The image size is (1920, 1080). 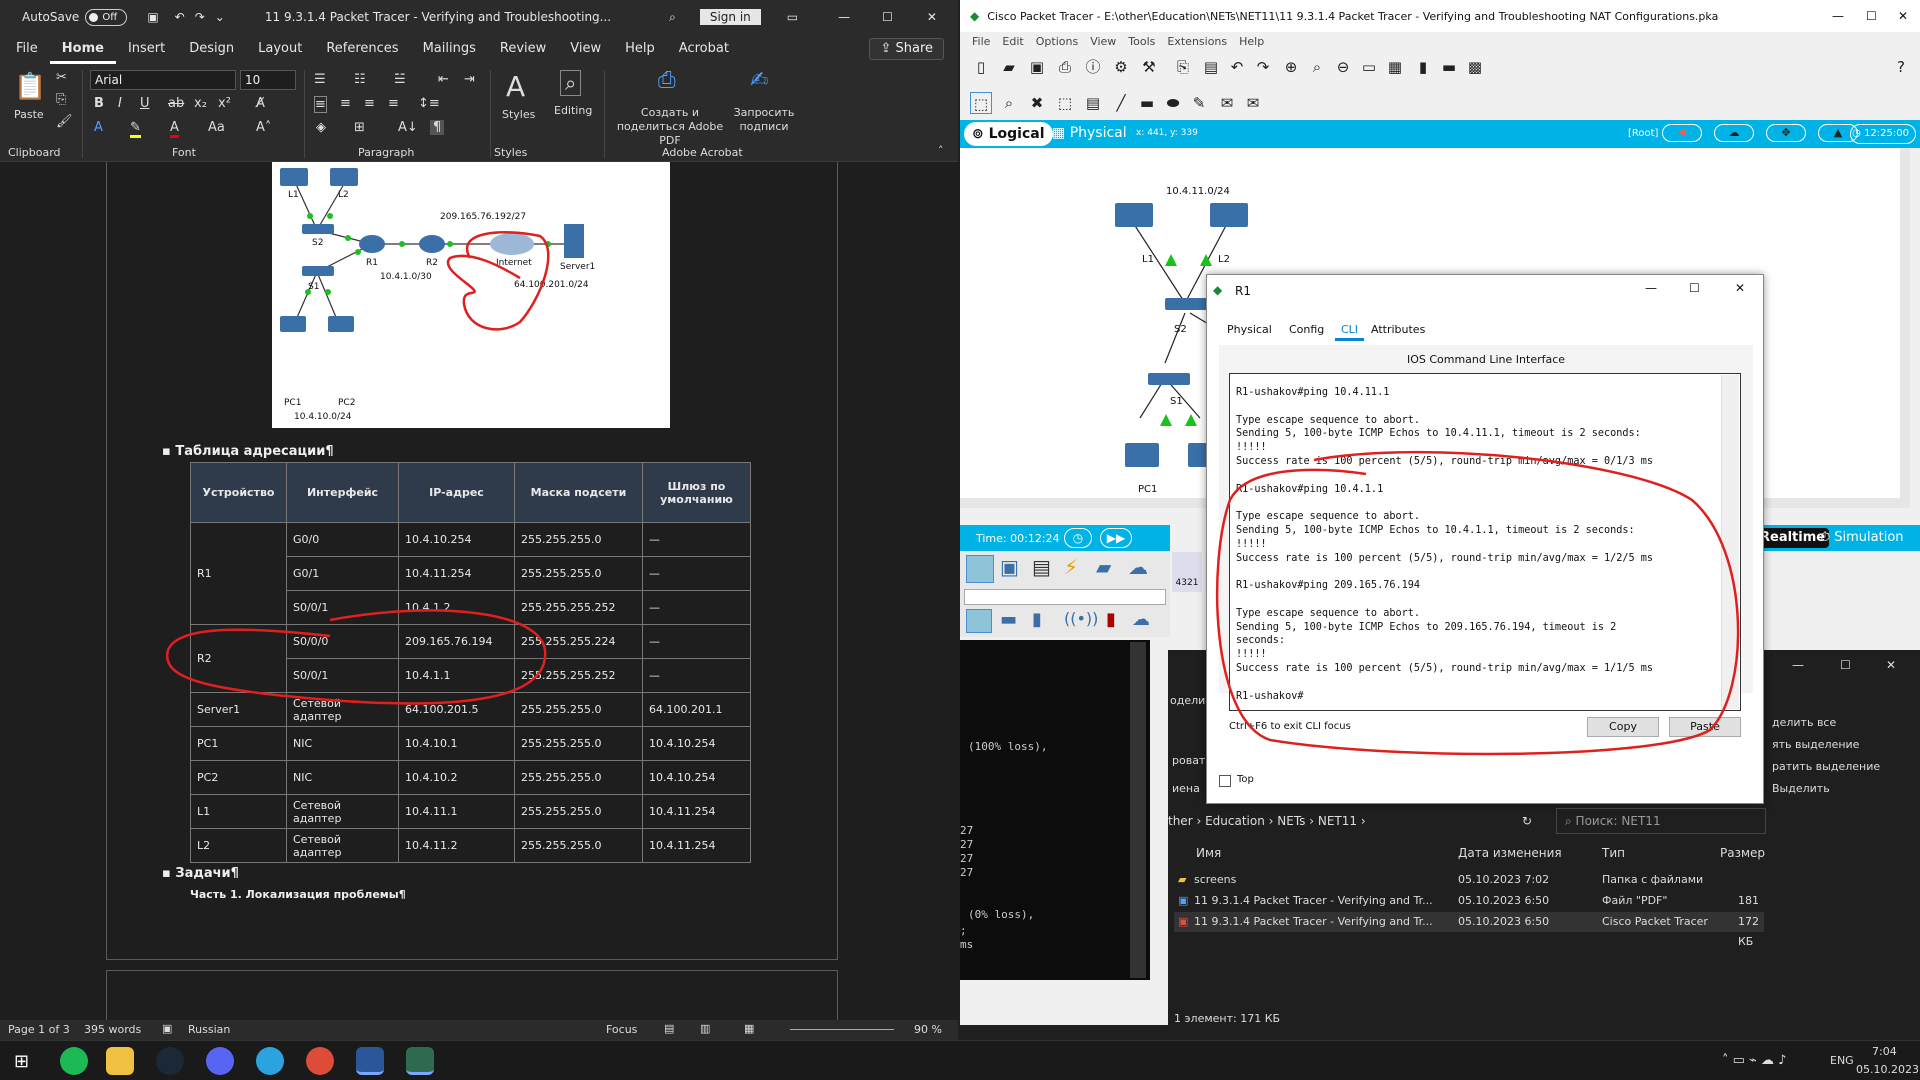 What do you see at coordinates (980, 569) in the screenshot?
I see `cat-network-devices-icon` at bounding box center [980, 569].